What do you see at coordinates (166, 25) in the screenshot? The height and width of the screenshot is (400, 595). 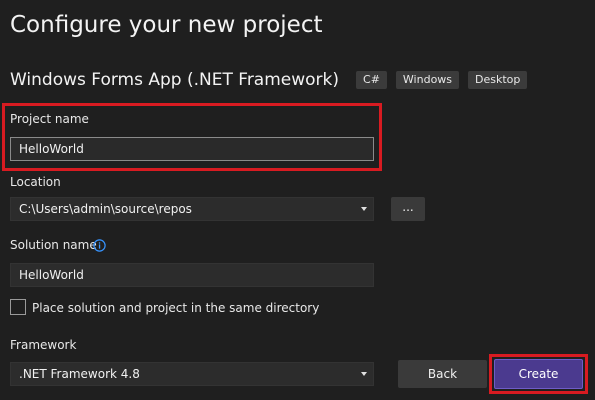 I see `page-title: Configure your new project` at bounding box center [166, 25].